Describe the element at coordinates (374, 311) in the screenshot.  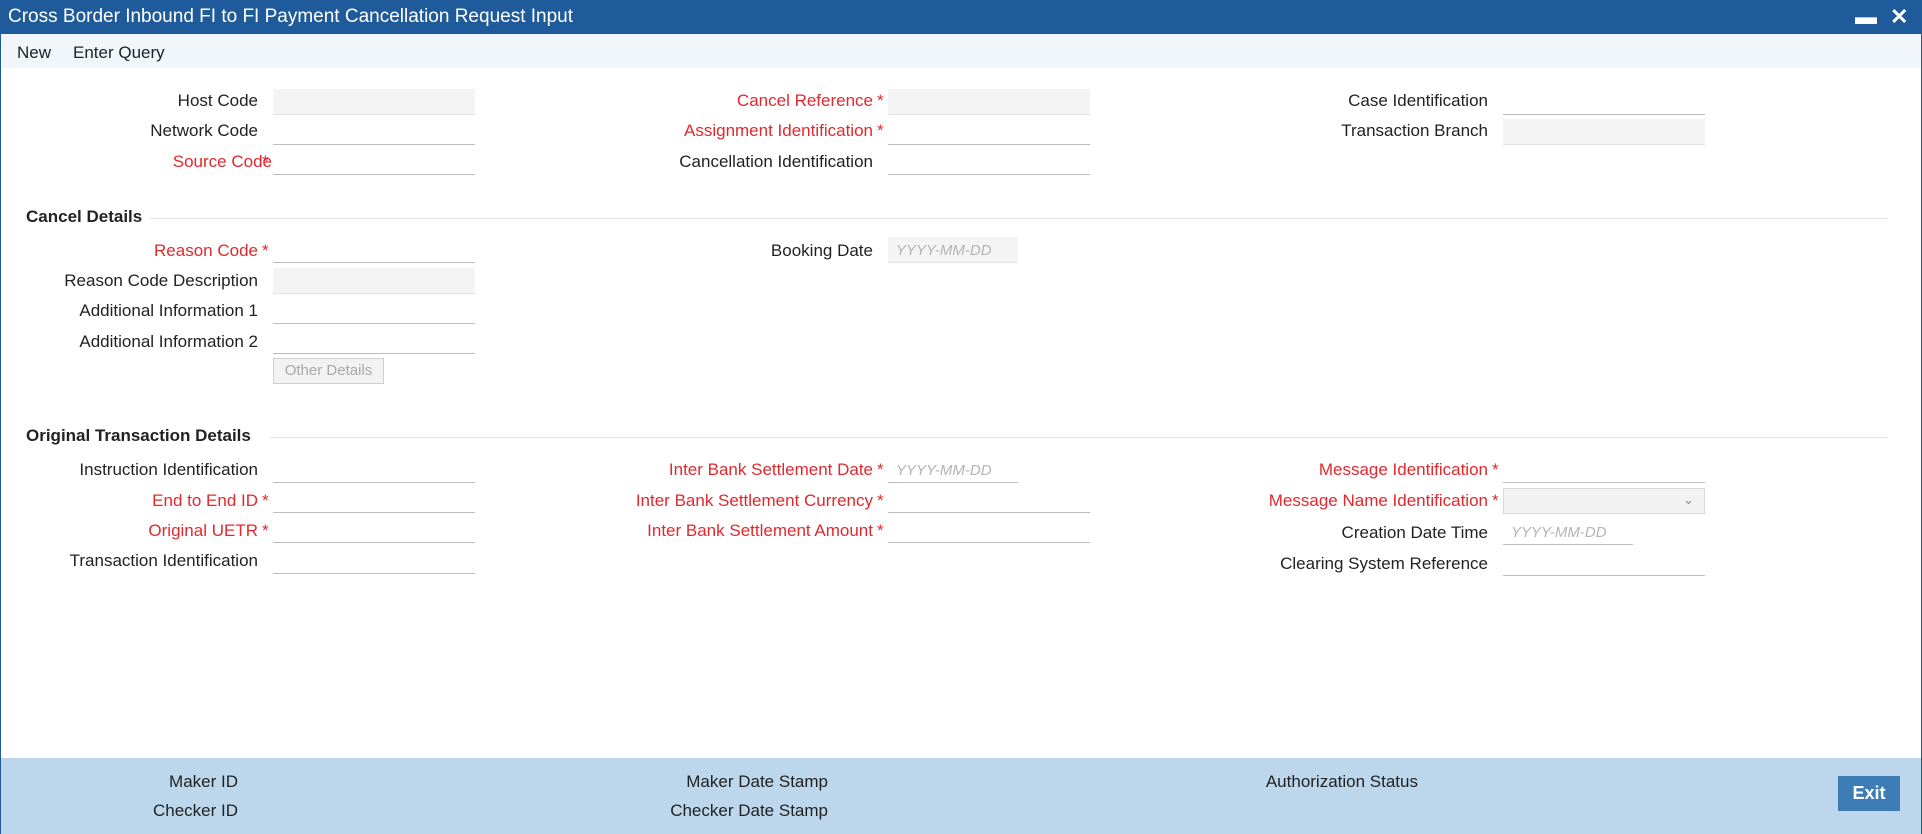
I see `additional-information-1-field` at that location.